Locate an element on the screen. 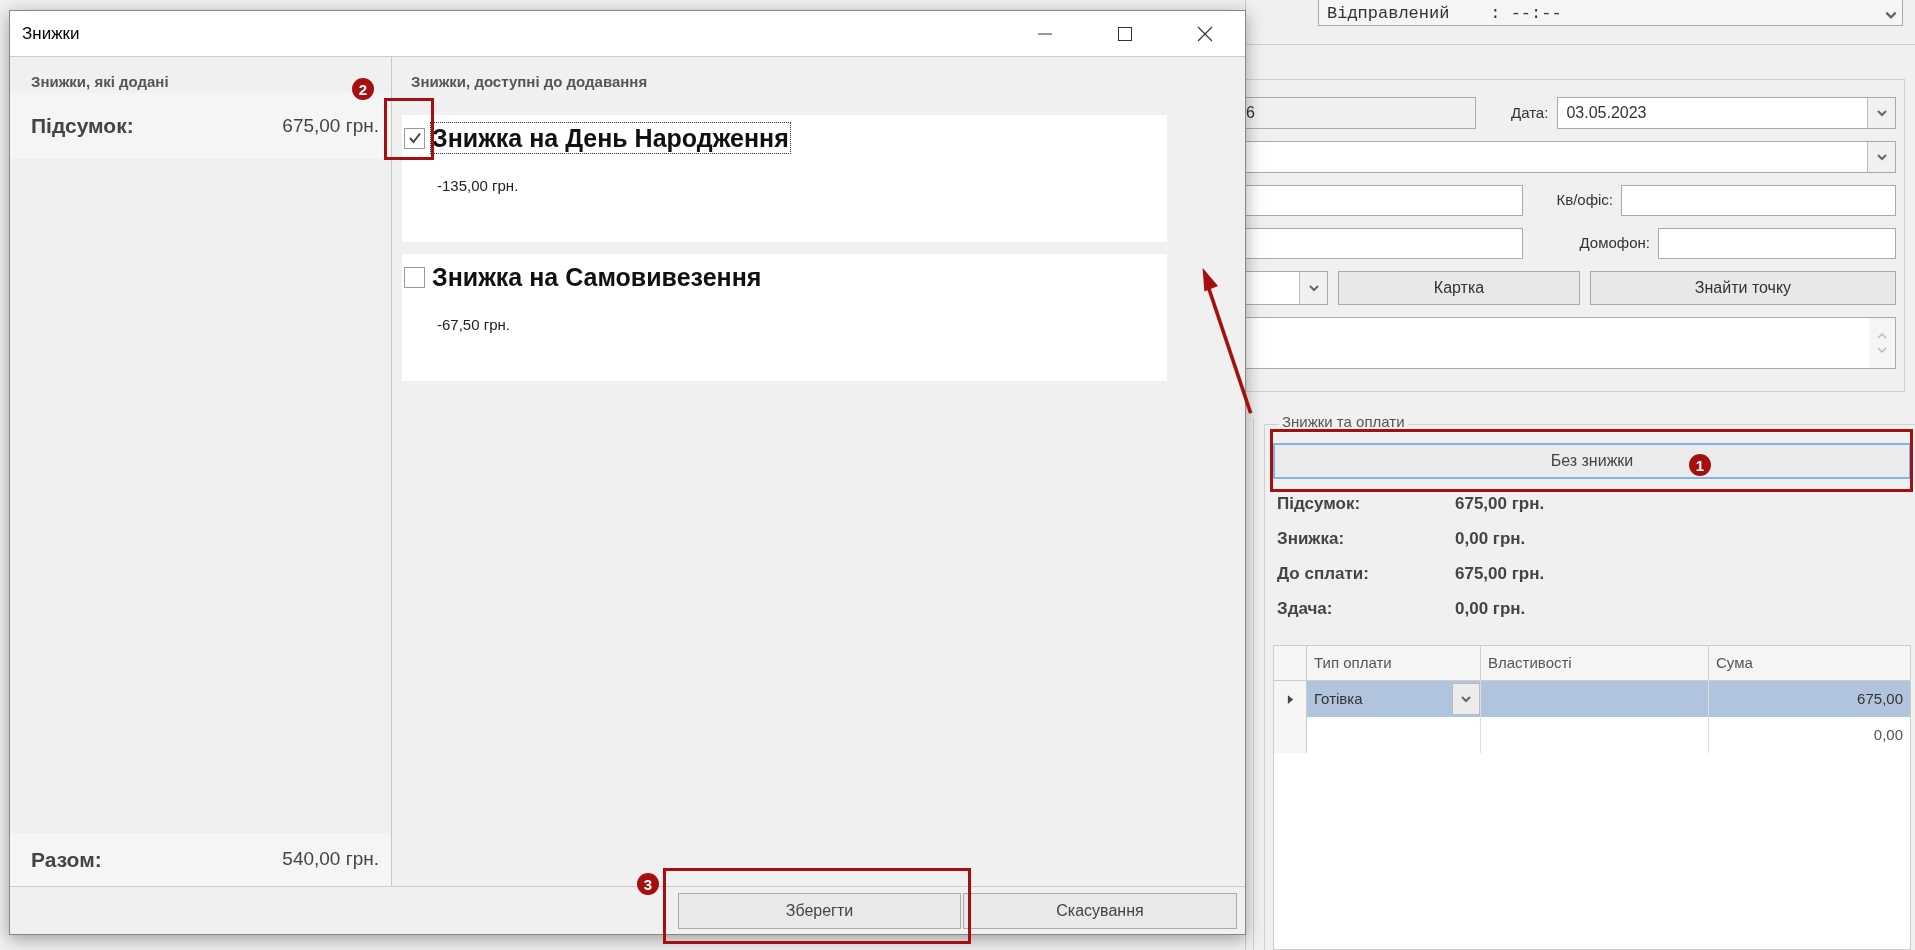  table-row: Готівка 675,00 is located at coordinates (1592, 699).